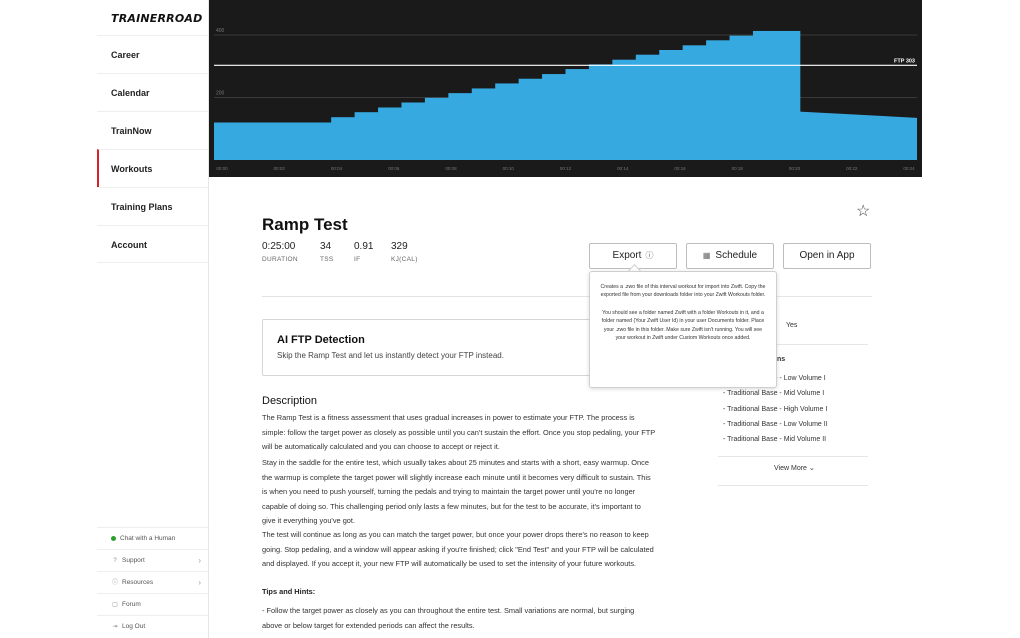 The image size is (1020, 638). What do you see at coordinates (852, 168) in the screenshot?
I see `x-tick-label: 00:22` at bounding box center [852, 168].